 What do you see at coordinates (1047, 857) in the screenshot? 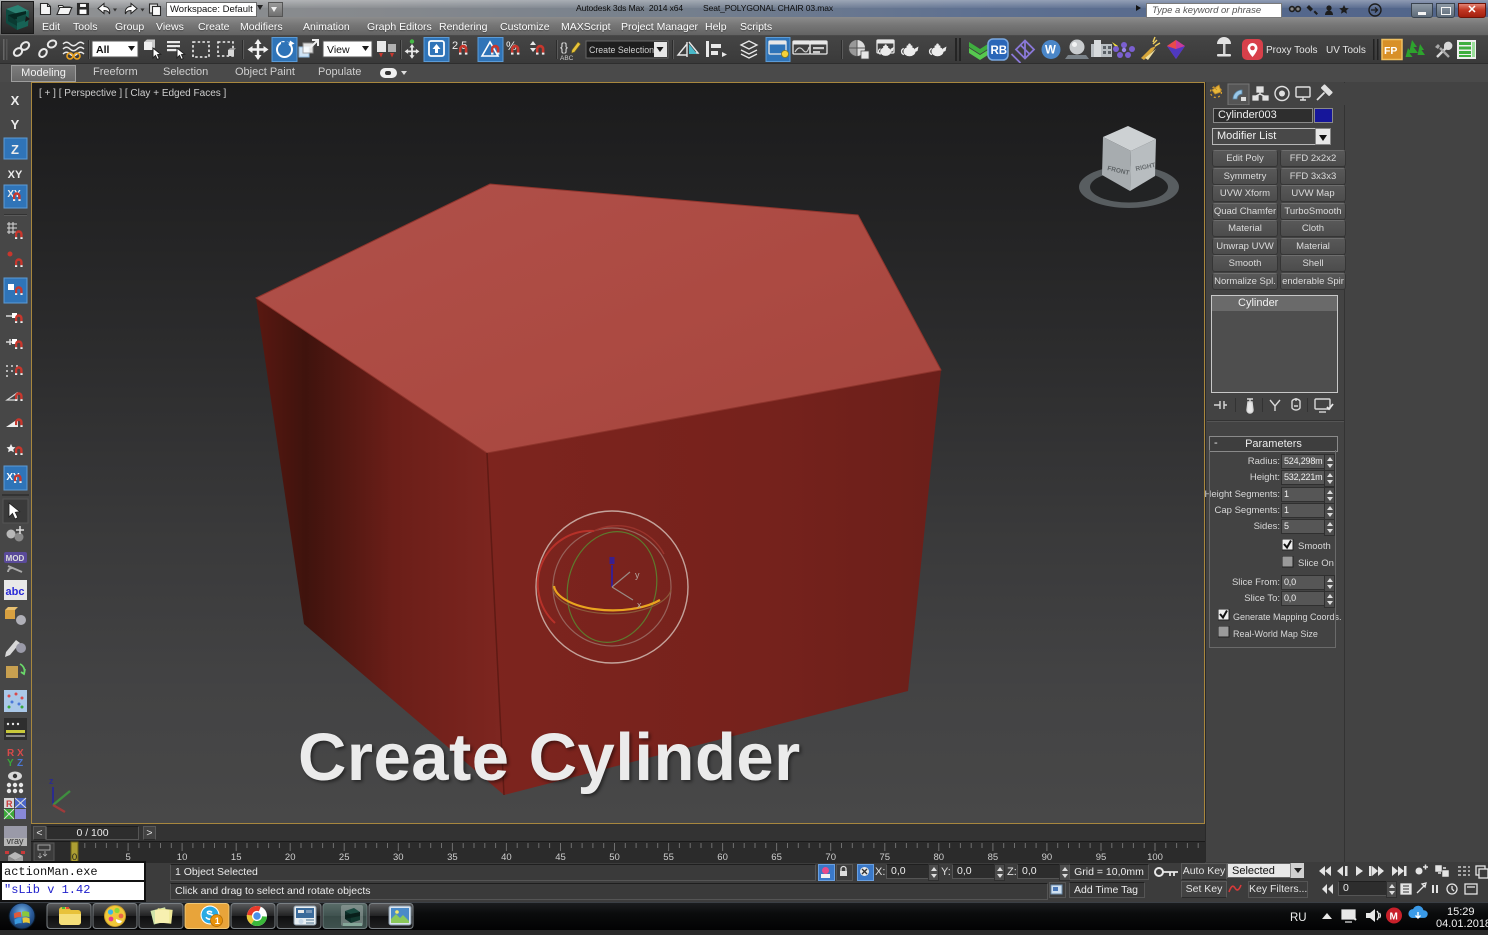
I see `svg-text: 90` at bounding box center [1047, 857].